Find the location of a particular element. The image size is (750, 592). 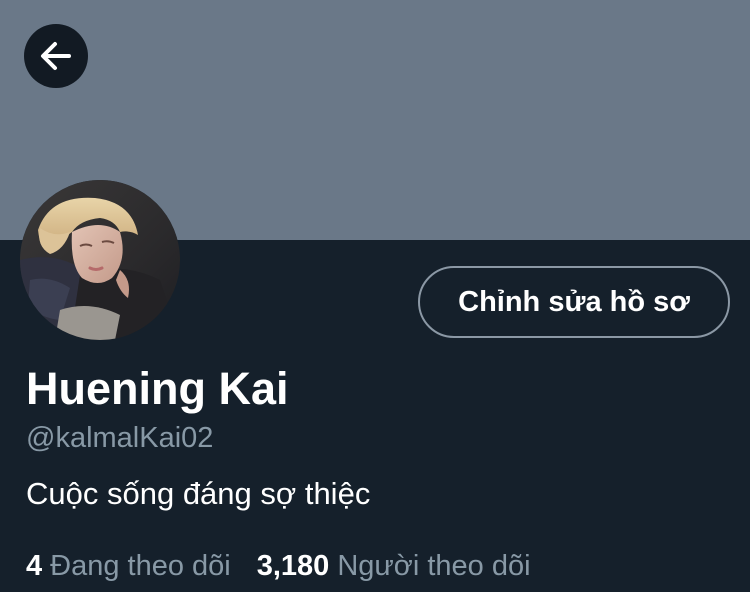

profile-bio: Cuộc sống đáng sợ thiệc is located at coordinates (198, 493).